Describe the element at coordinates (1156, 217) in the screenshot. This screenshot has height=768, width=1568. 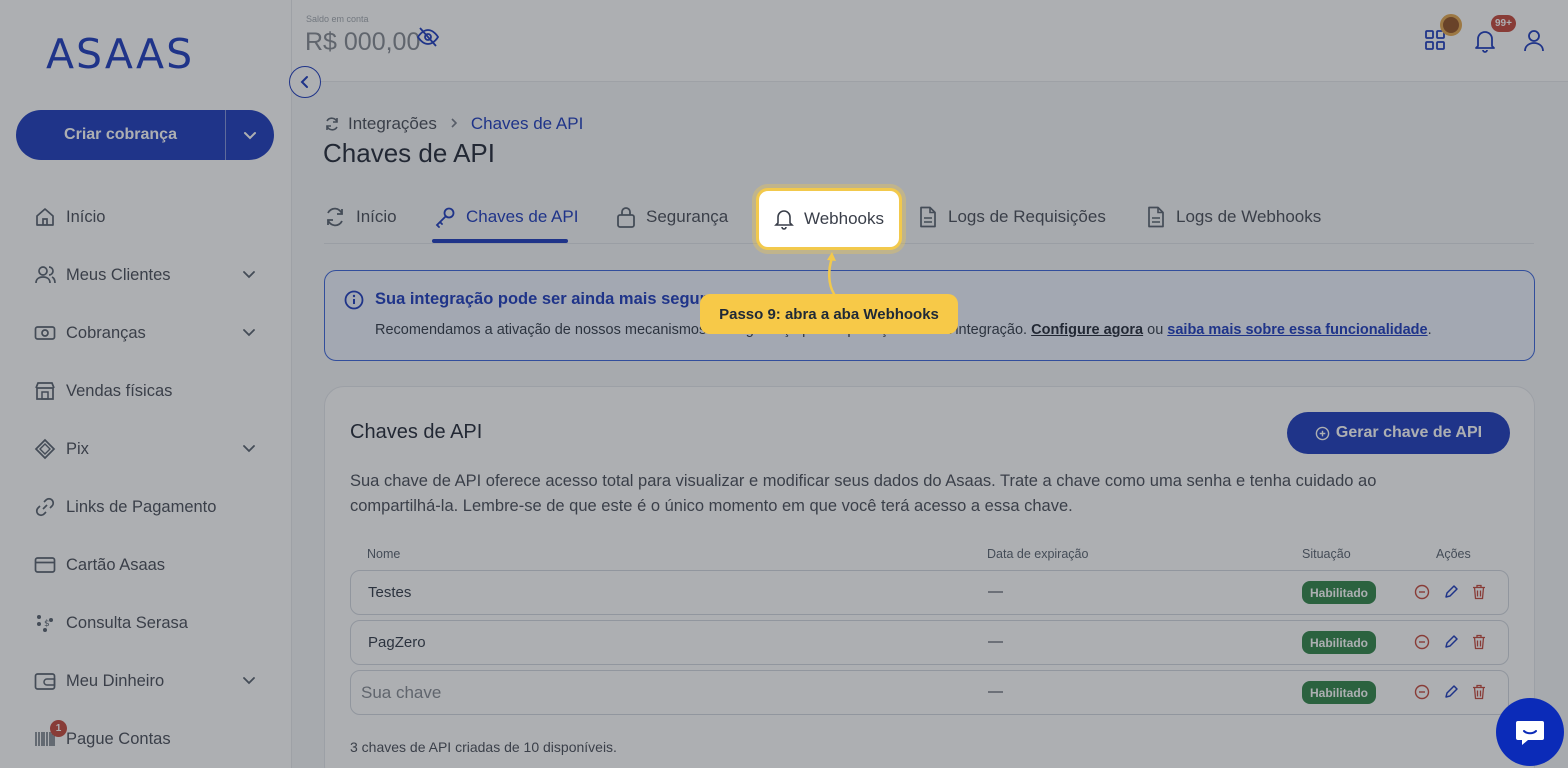
I see `document-icon` at that location.